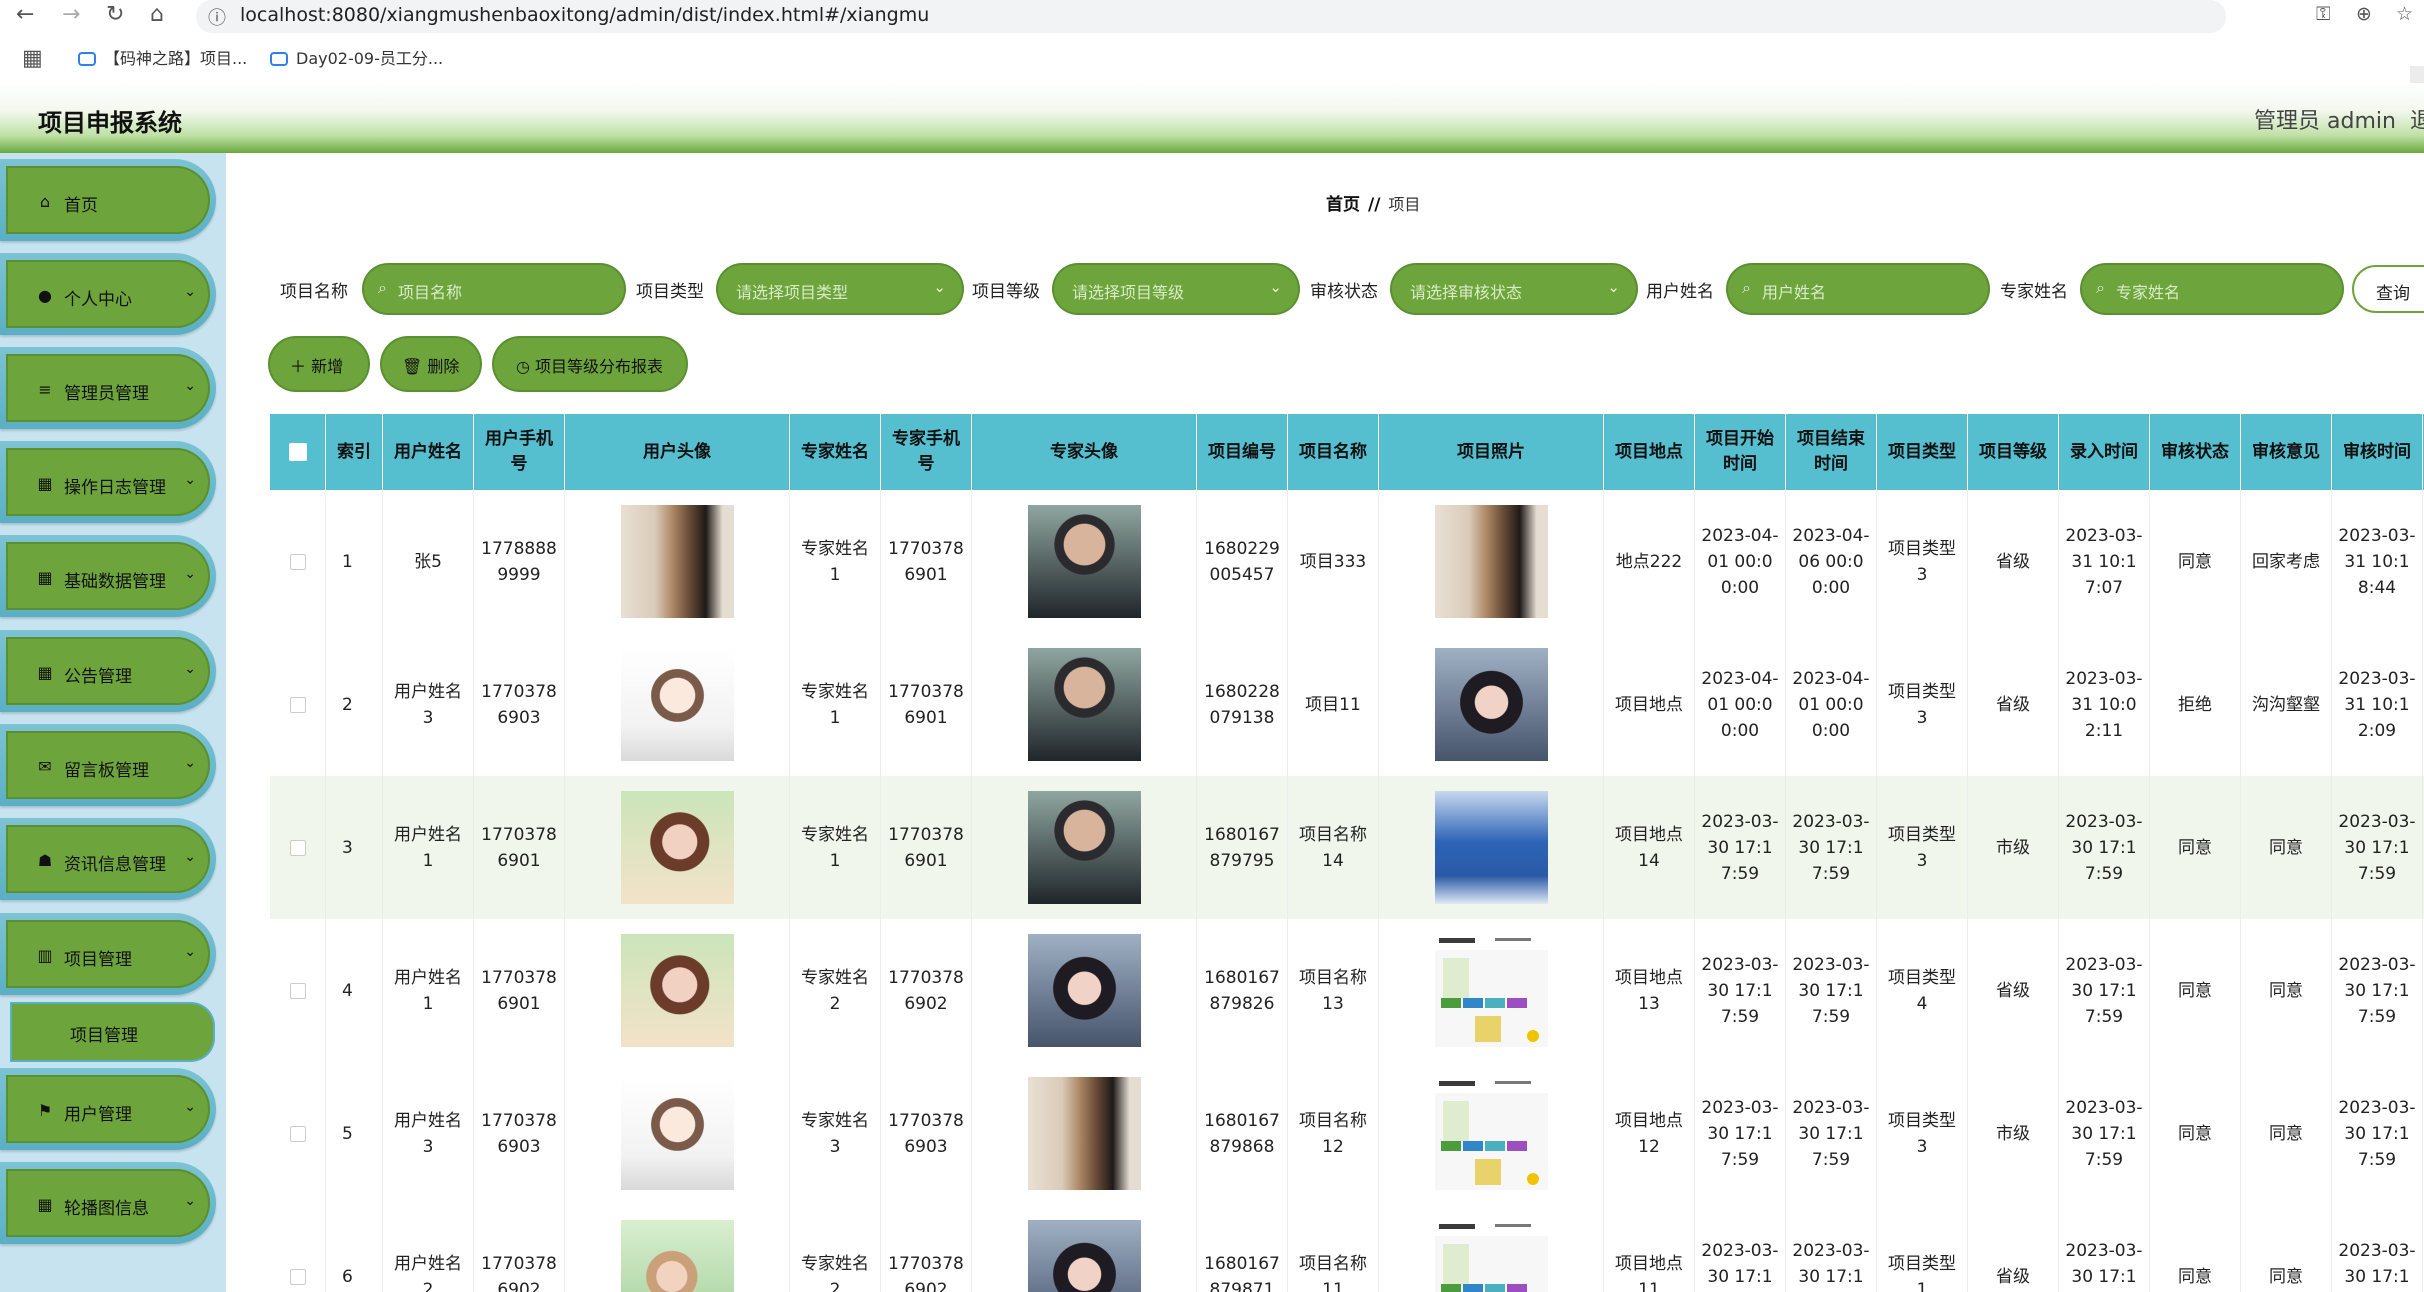  Describe the element at coordinates (2195, 847) in the screenshot. I see `table-cell: 同意` at that location.